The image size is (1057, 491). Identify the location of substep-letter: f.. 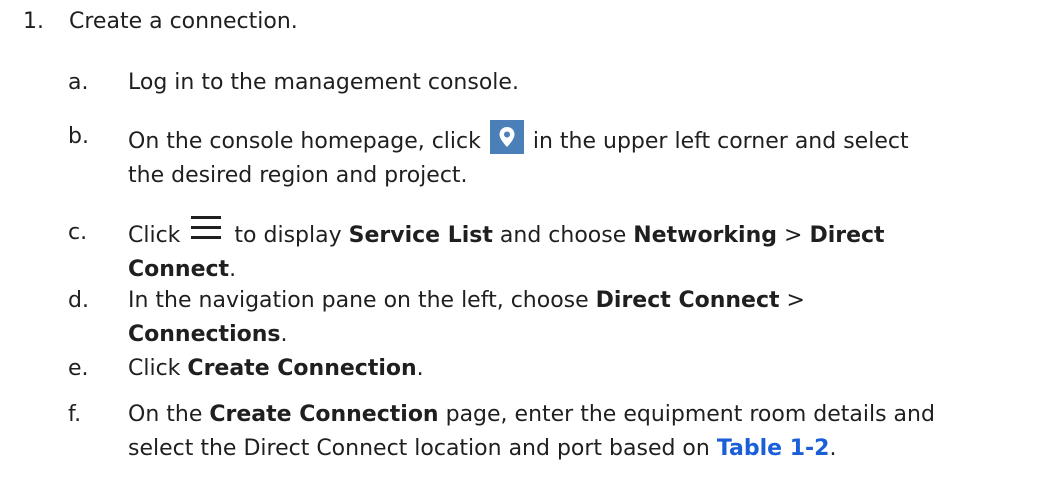
(75, 414).